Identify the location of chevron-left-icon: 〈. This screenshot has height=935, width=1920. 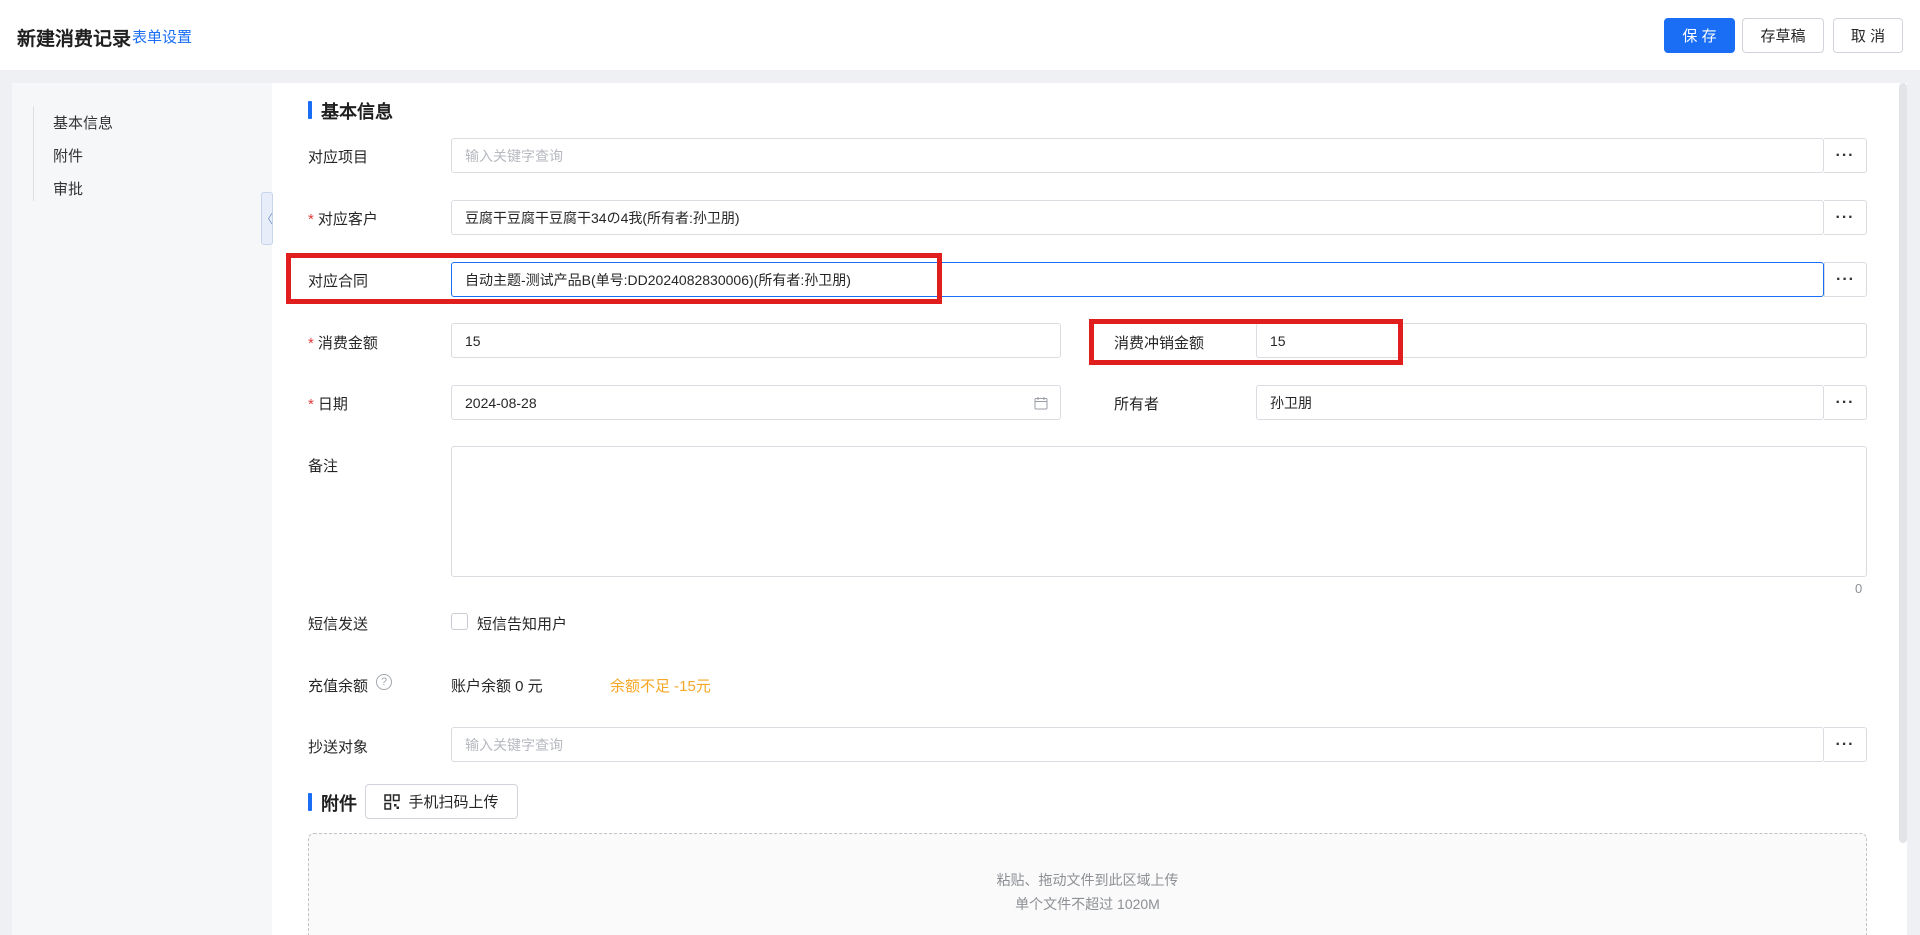
(267, 219).